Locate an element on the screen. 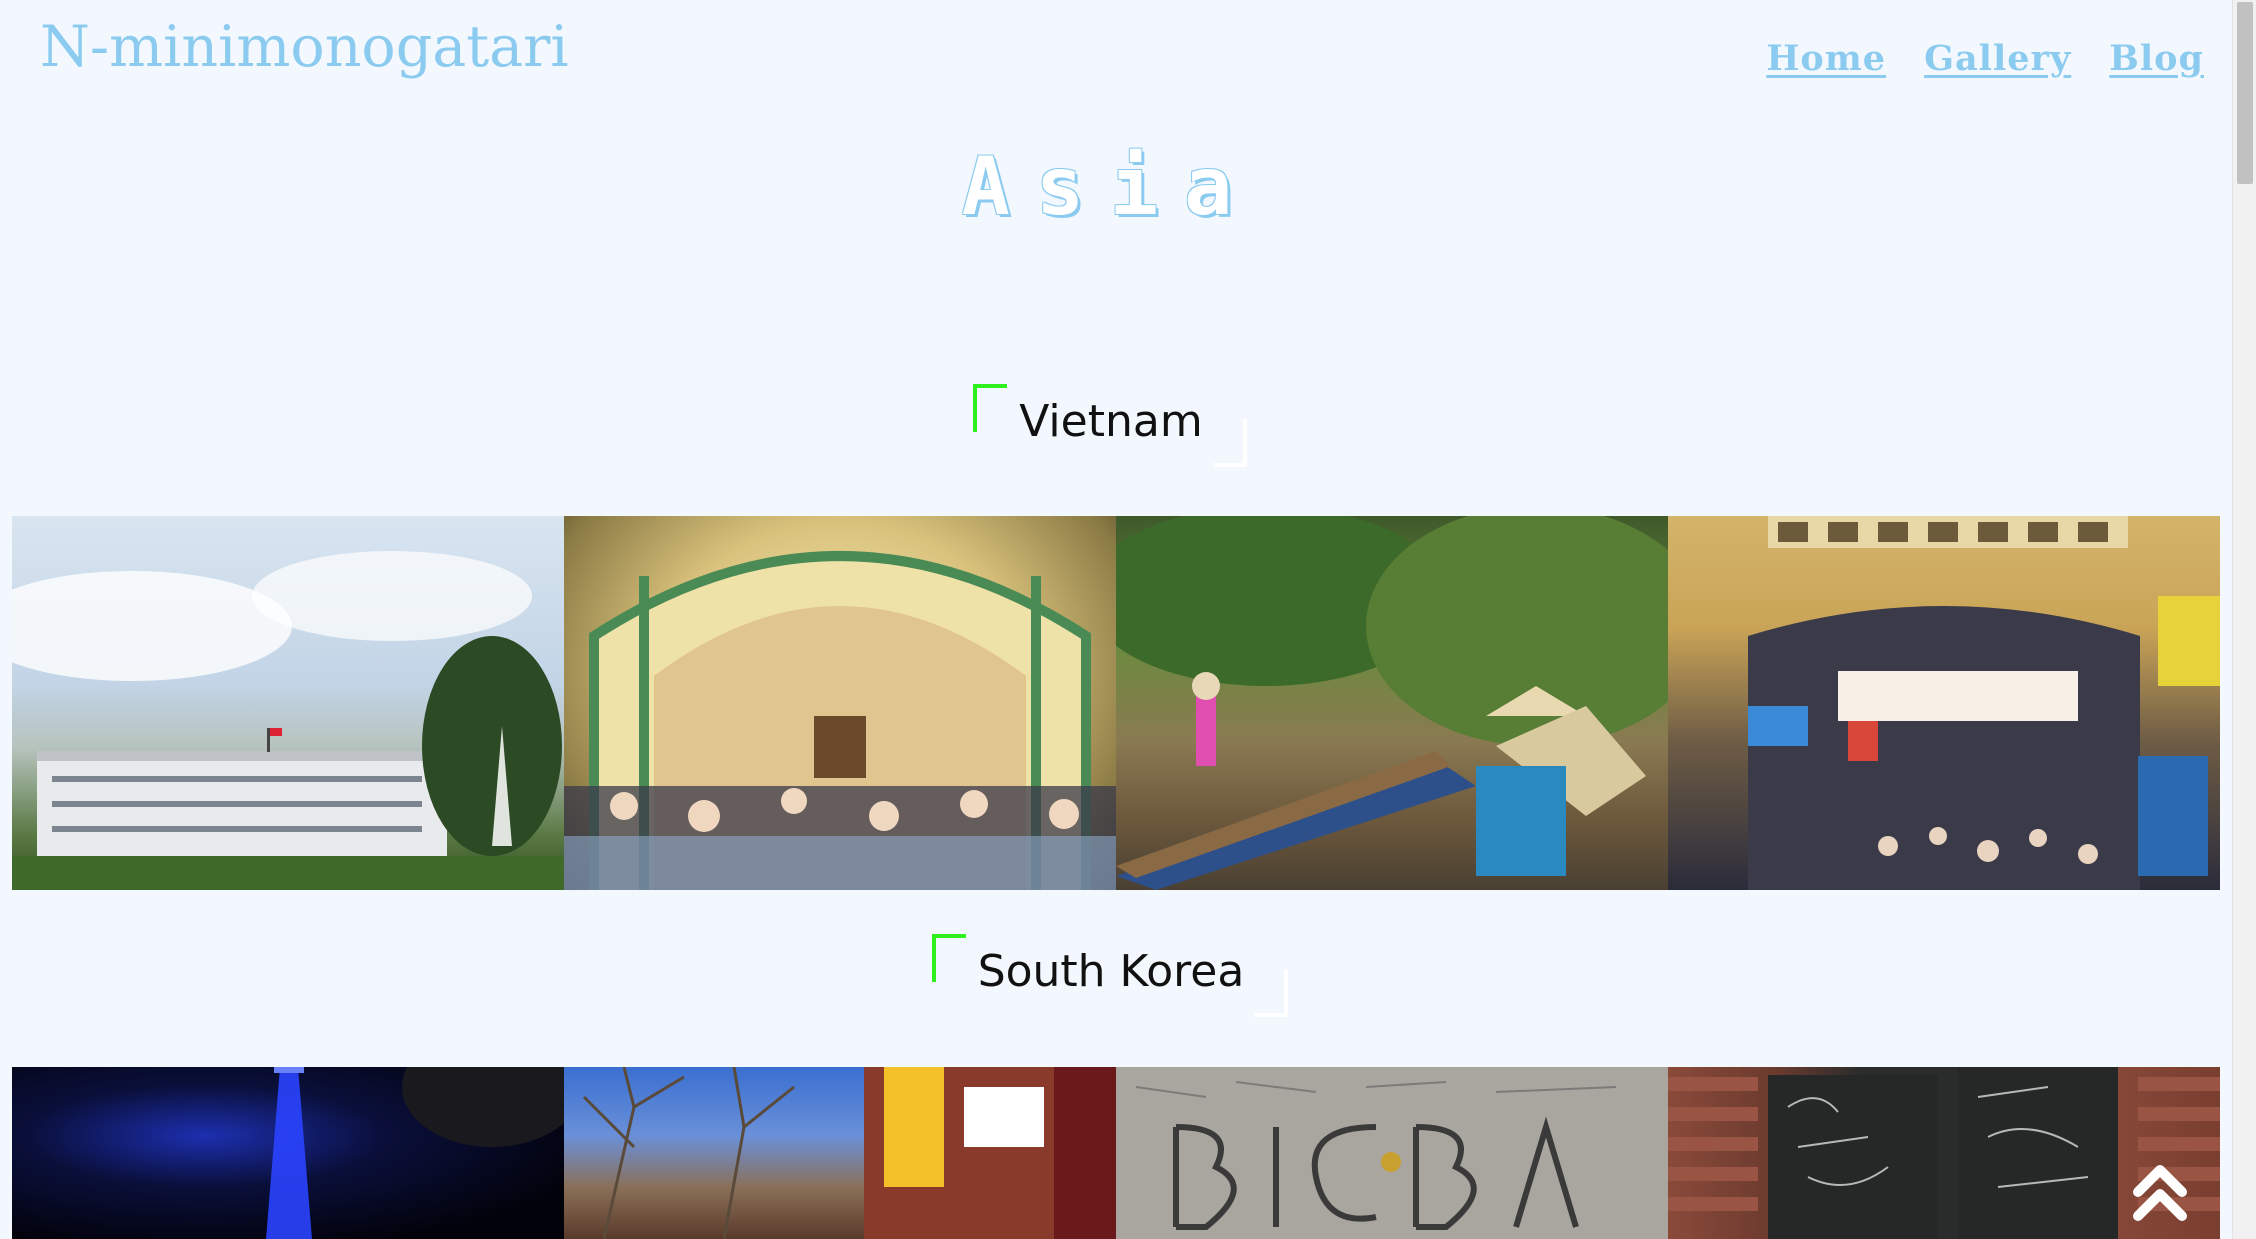 The image size is (2256, 1239). nav-home-link: Home is located at coordinates (1826, 58).